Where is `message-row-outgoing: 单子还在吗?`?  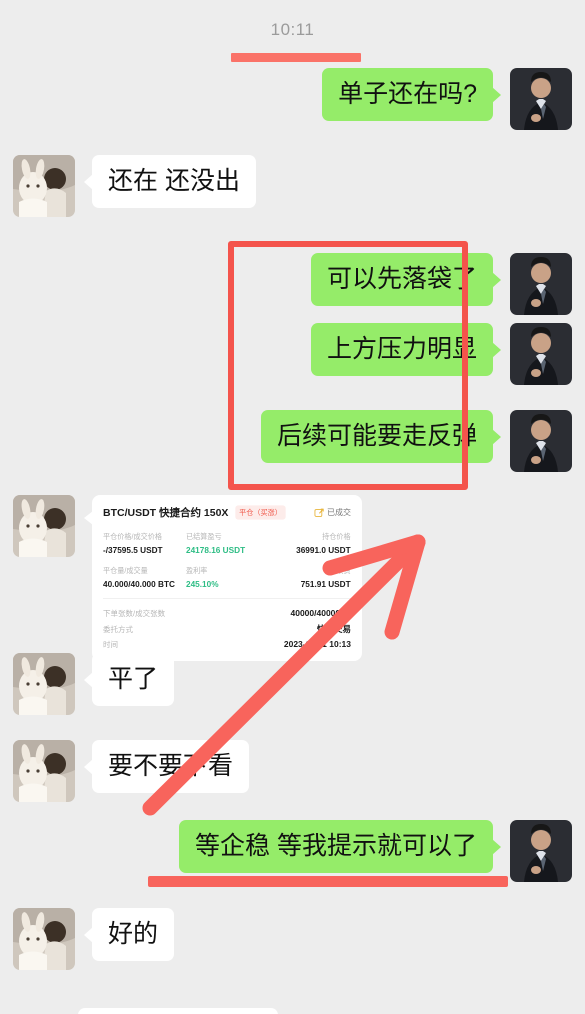
message-row-outgoing: 单子还在吗? is located at coordinates (447, 99).